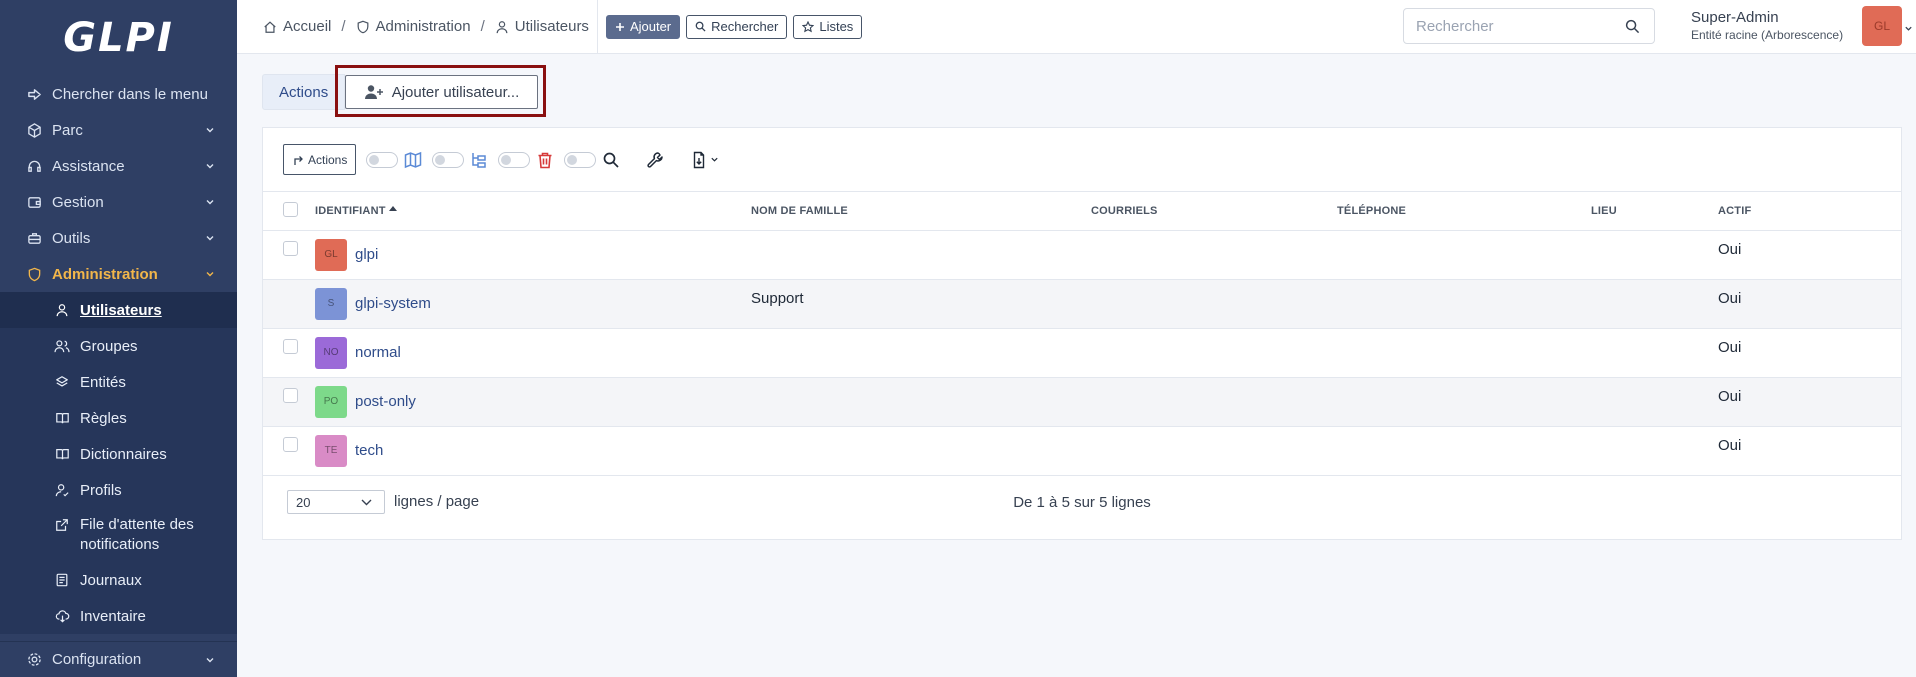 The width and height of the screenshot is (1916, 677). What do you see at coordinates (1809, 211) in the screenshot?
I see `column-header-actif: Actif` at bounding box center [1809, 211].